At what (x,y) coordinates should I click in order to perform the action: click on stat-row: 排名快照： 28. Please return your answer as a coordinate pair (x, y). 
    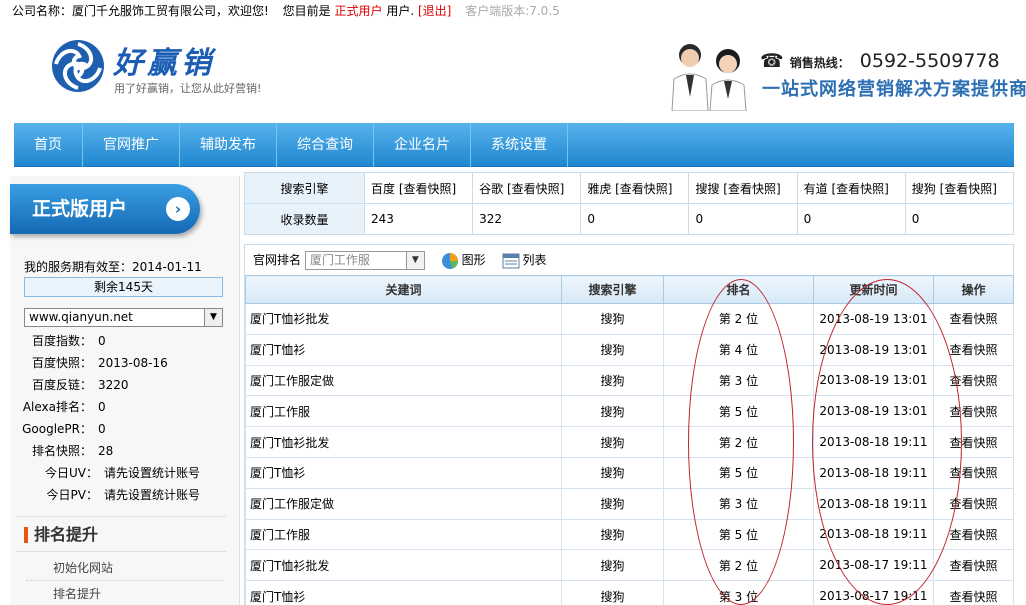
    Looking at the image, I should click on (125, 451).